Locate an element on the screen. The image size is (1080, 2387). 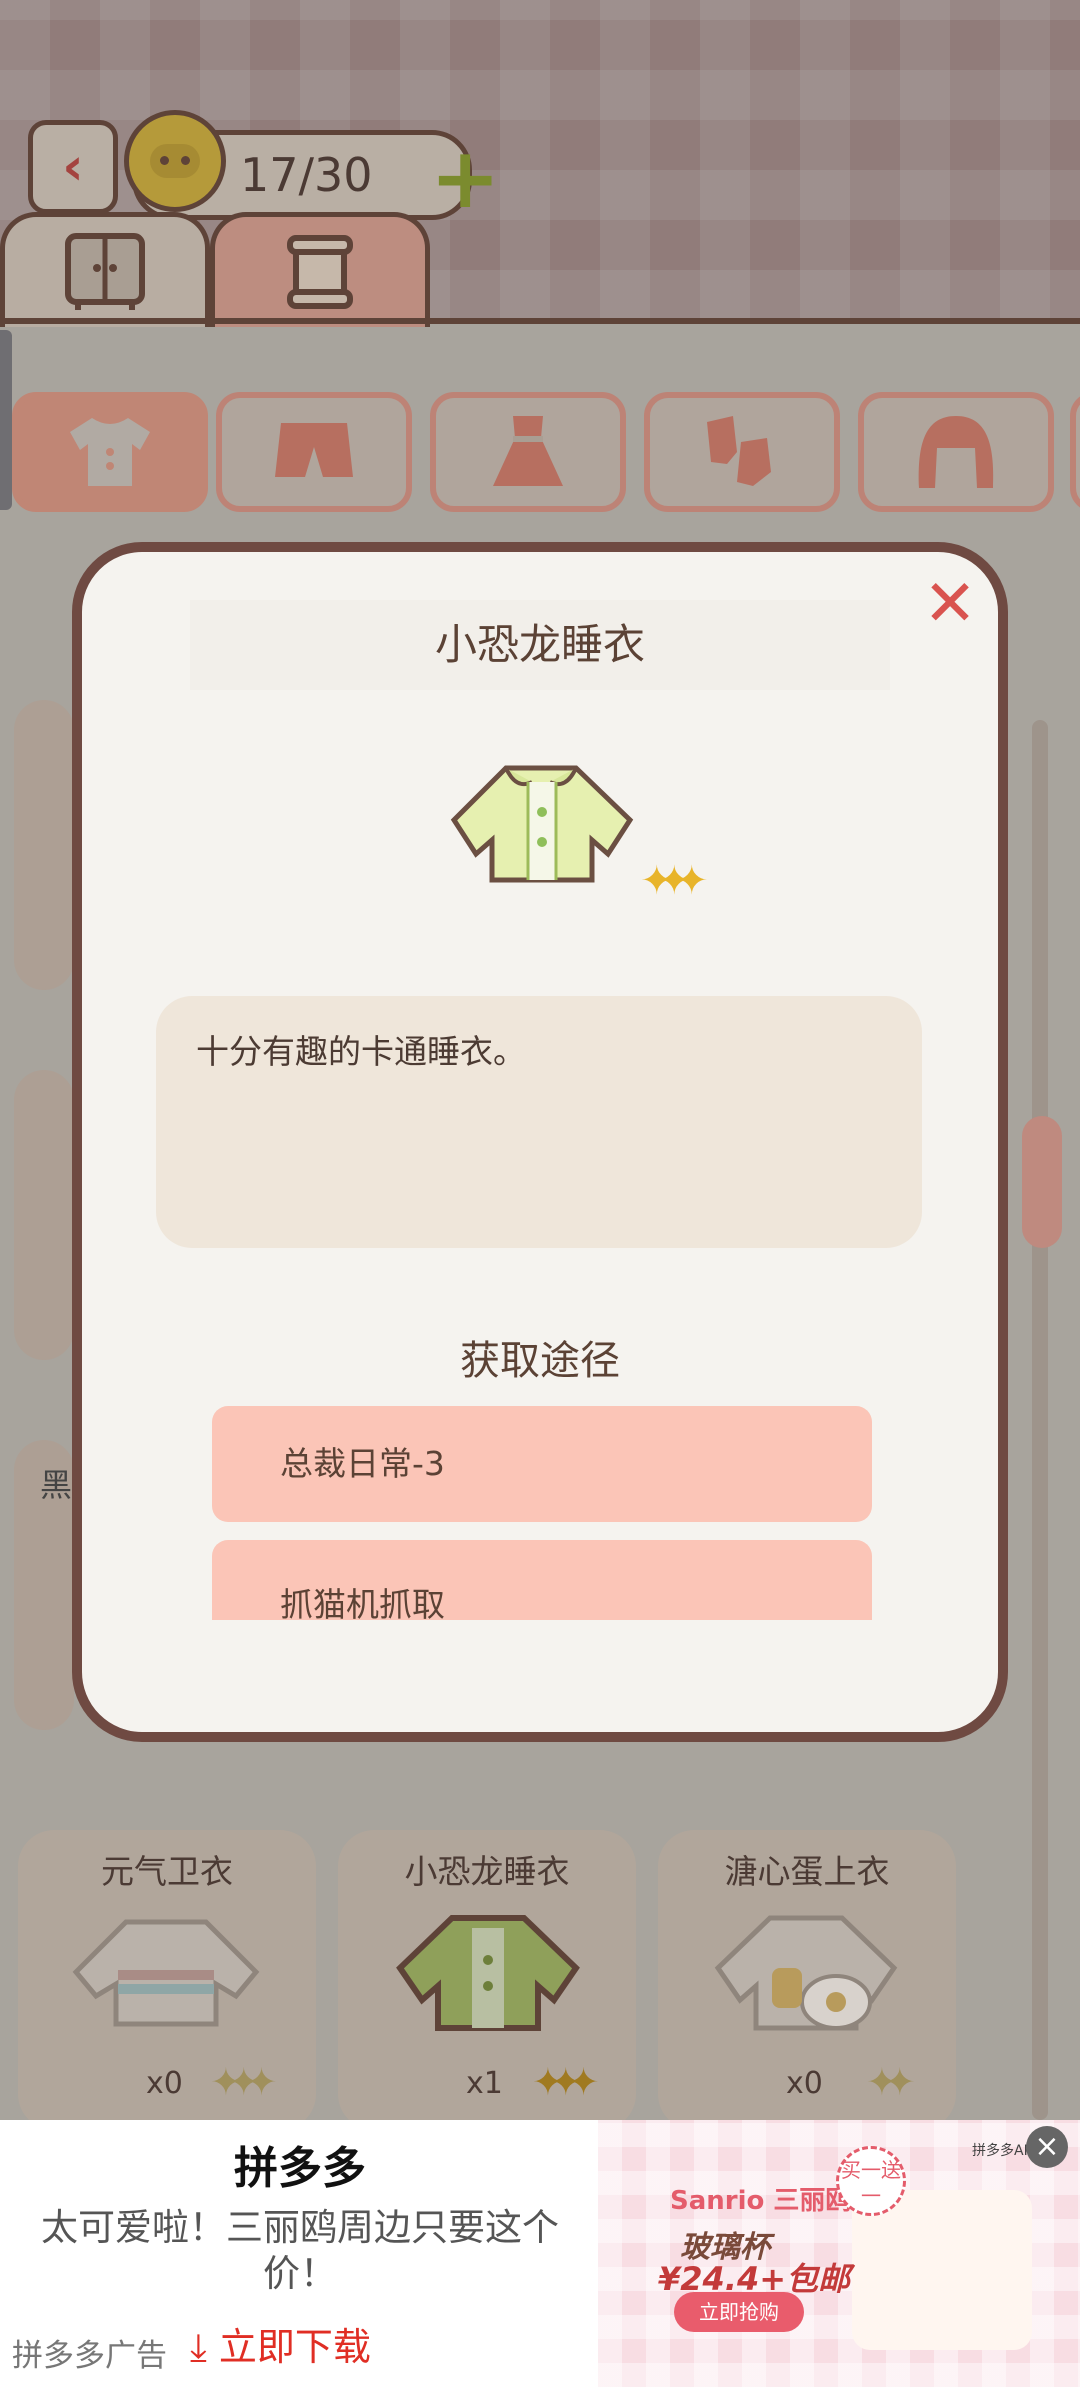
ad-description: 太可爱啦！三丽鸥周边只要这个价！ is located at coordinates (300, 2250).